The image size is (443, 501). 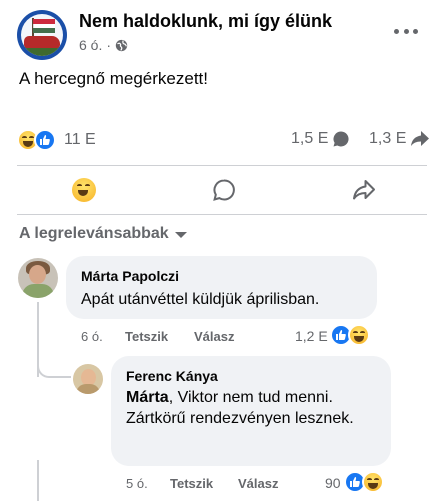 What do you see at coordinates (54, 367) in the screenshot?
I see `thread-connector` at bounding box center [54, 367].